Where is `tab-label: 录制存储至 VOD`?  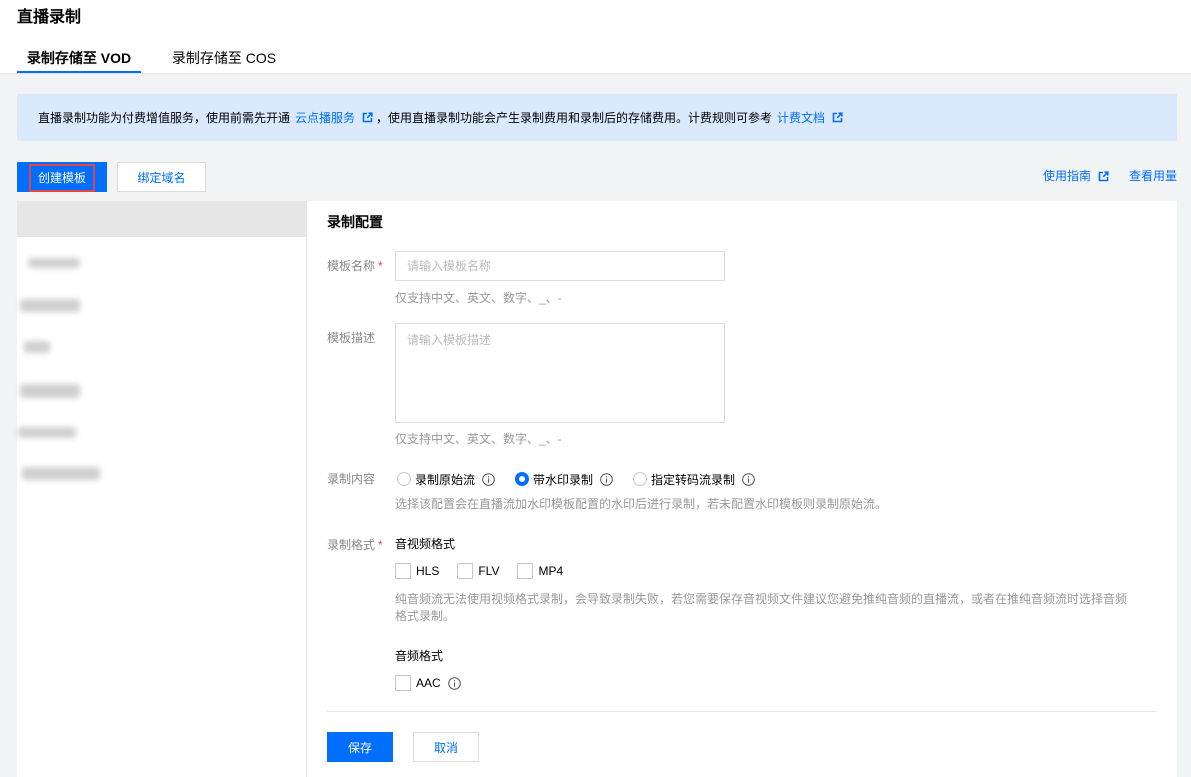 tab-label: 录制存储至 VOD is located at coordinates (79, 58).